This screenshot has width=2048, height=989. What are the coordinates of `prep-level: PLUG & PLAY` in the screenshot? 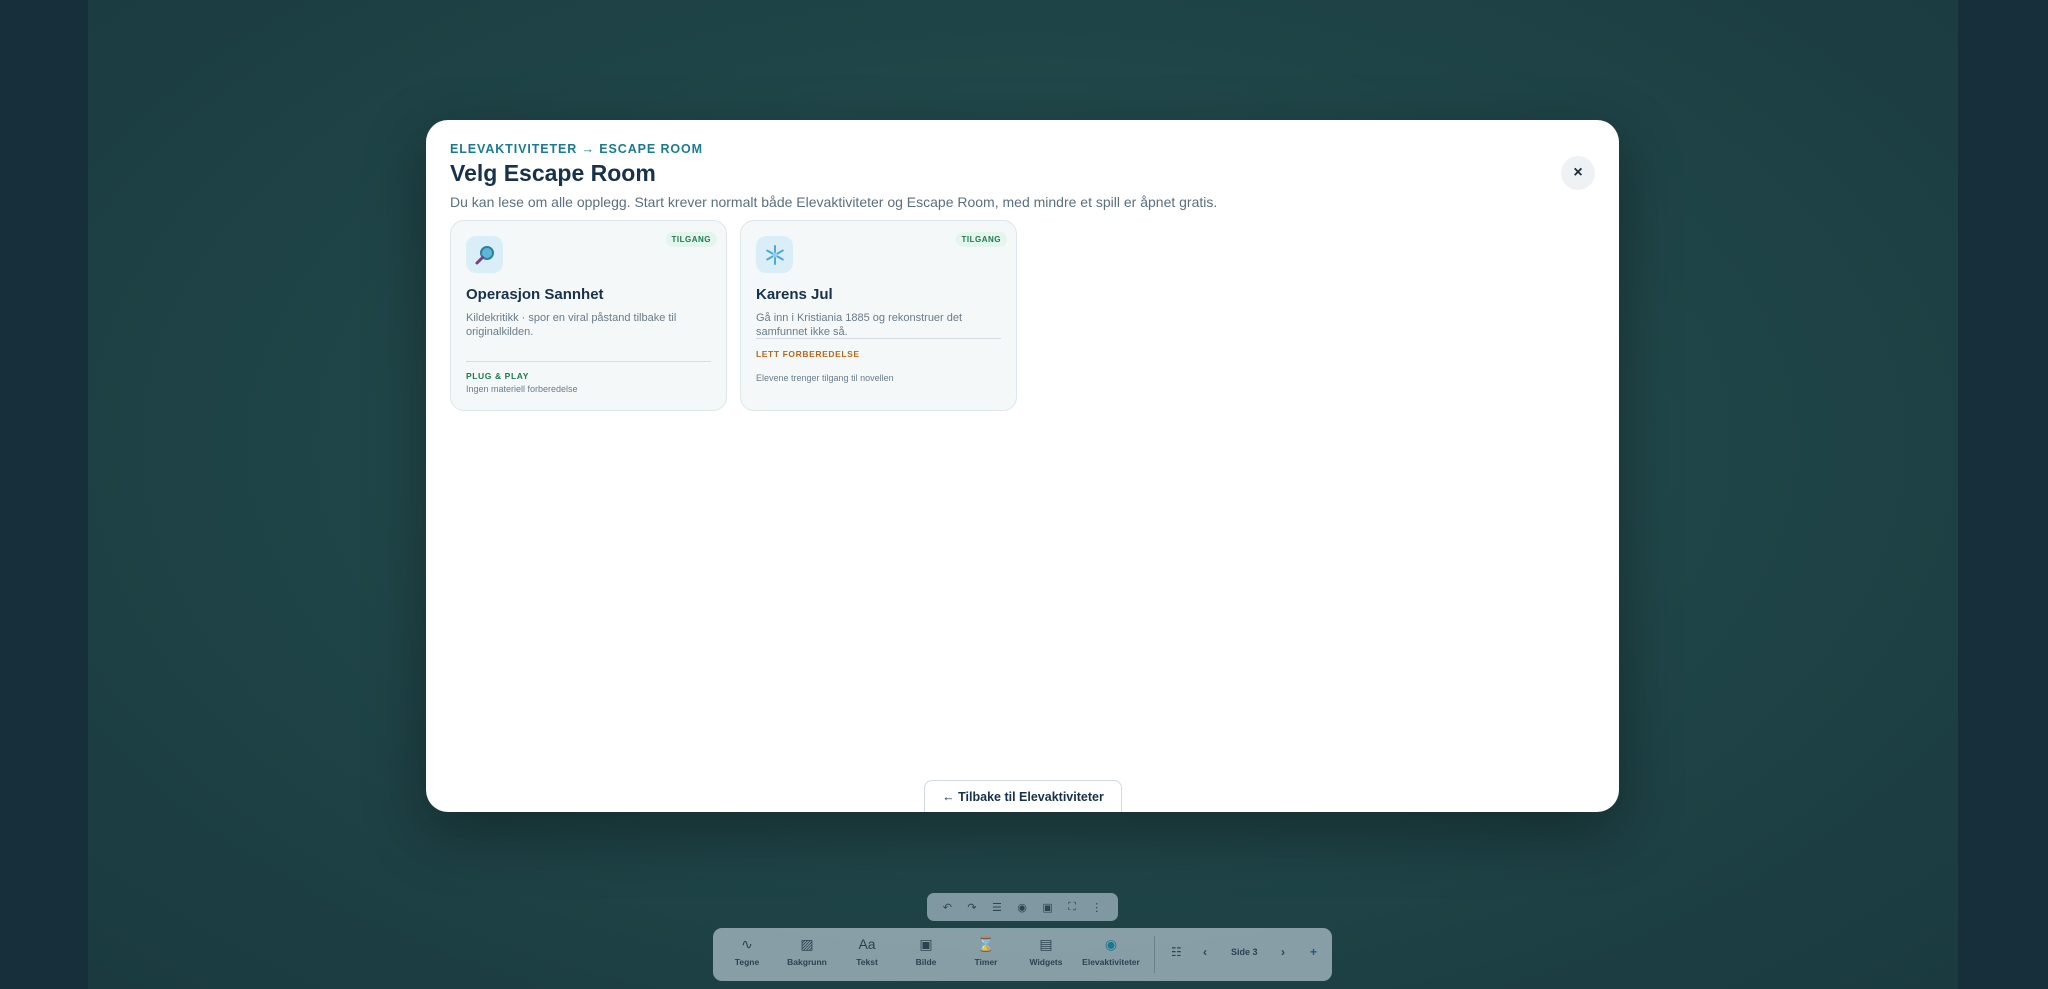 It's located at (497, 376).